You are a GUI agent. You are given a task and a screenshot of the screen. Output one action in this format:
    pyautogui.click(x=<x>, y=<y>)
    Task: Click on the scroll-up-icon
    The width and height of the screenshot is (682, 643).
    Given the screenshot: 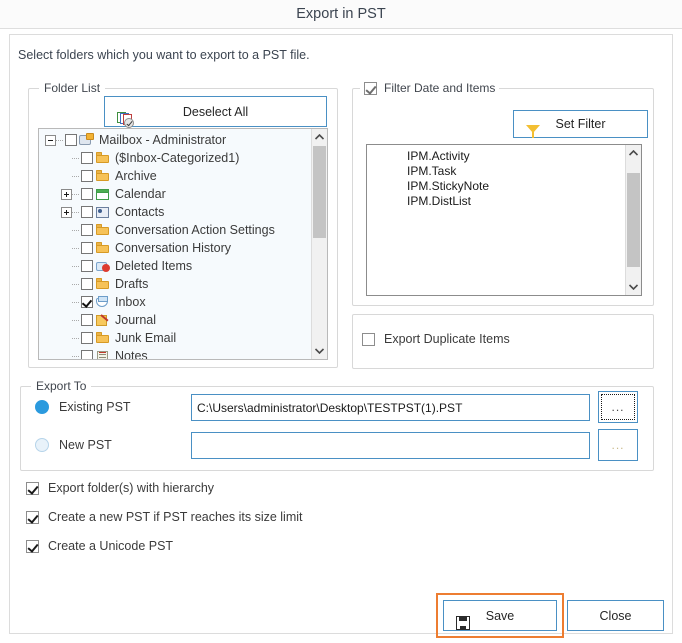 What is the action you would take?
    pyautogui.click(x=319, y=137)
    